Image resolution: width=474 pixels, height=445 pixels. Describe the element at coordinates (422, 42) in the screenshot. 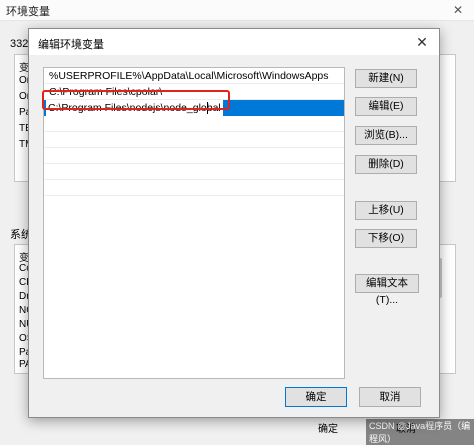

I see `close-icon: ✕` at that location.